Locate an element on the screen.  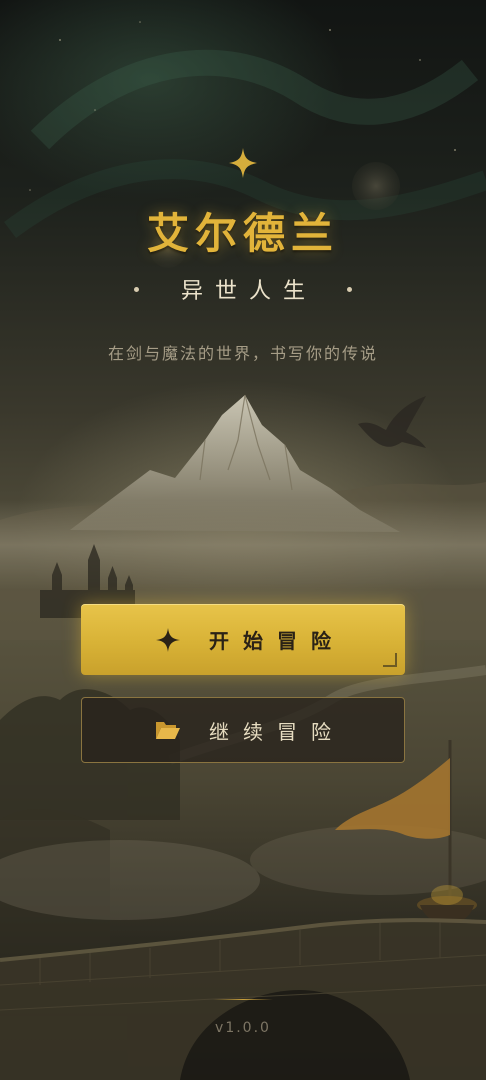
banner-flag is located at coordinates (392, 798).